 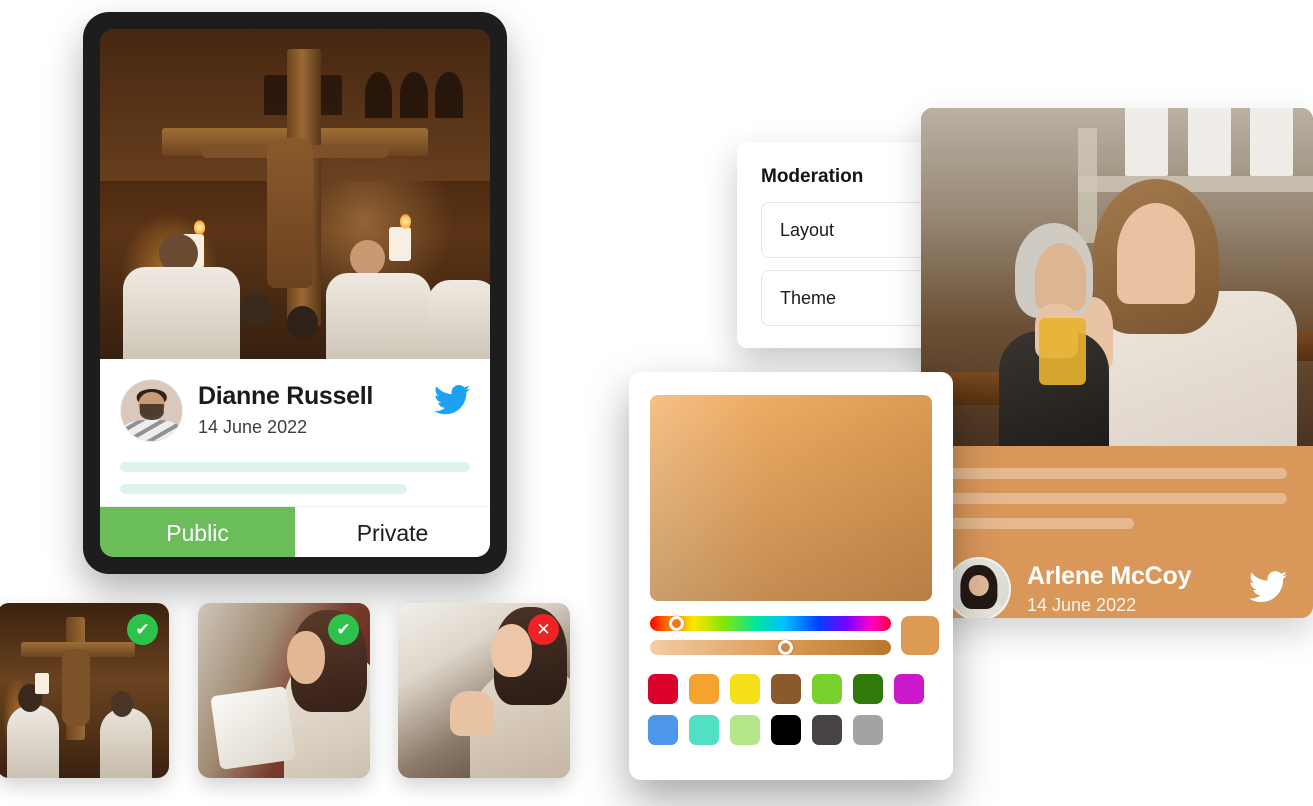 I want to click on hue-slider, so click(x=770, y=623).